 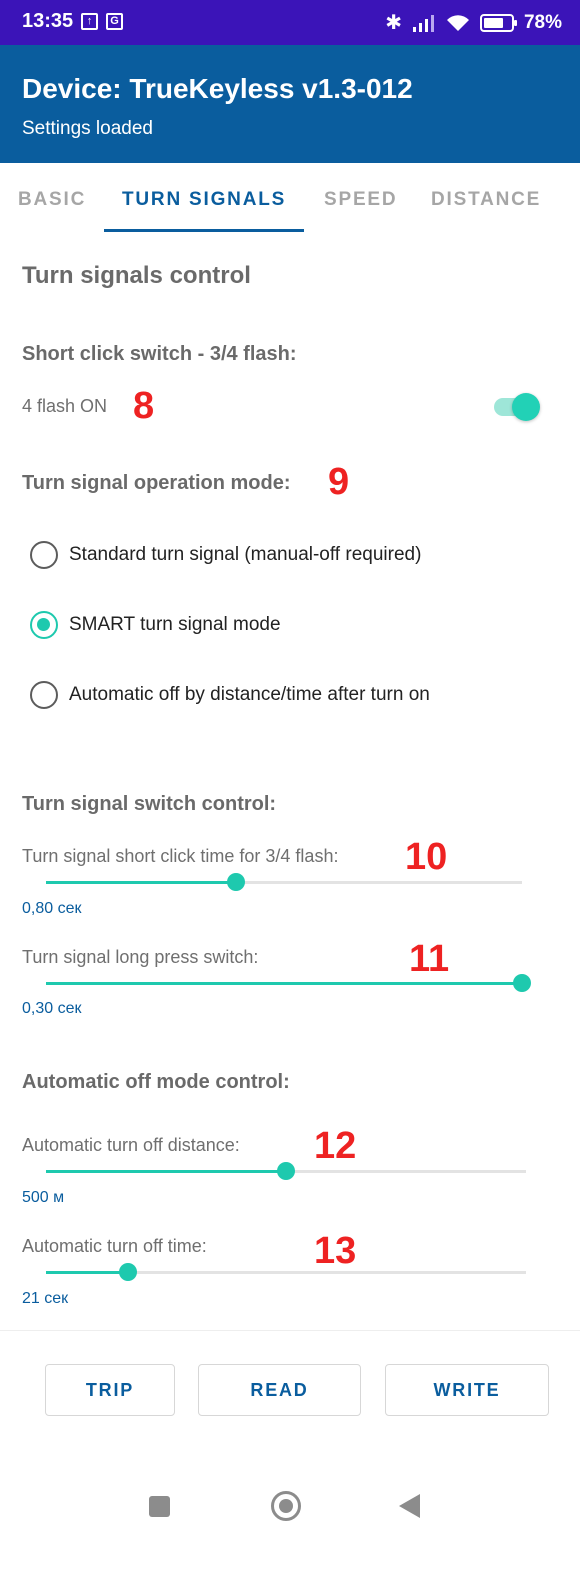 I want to click on tab-speed: SPEED, so click(x=360, y=200).